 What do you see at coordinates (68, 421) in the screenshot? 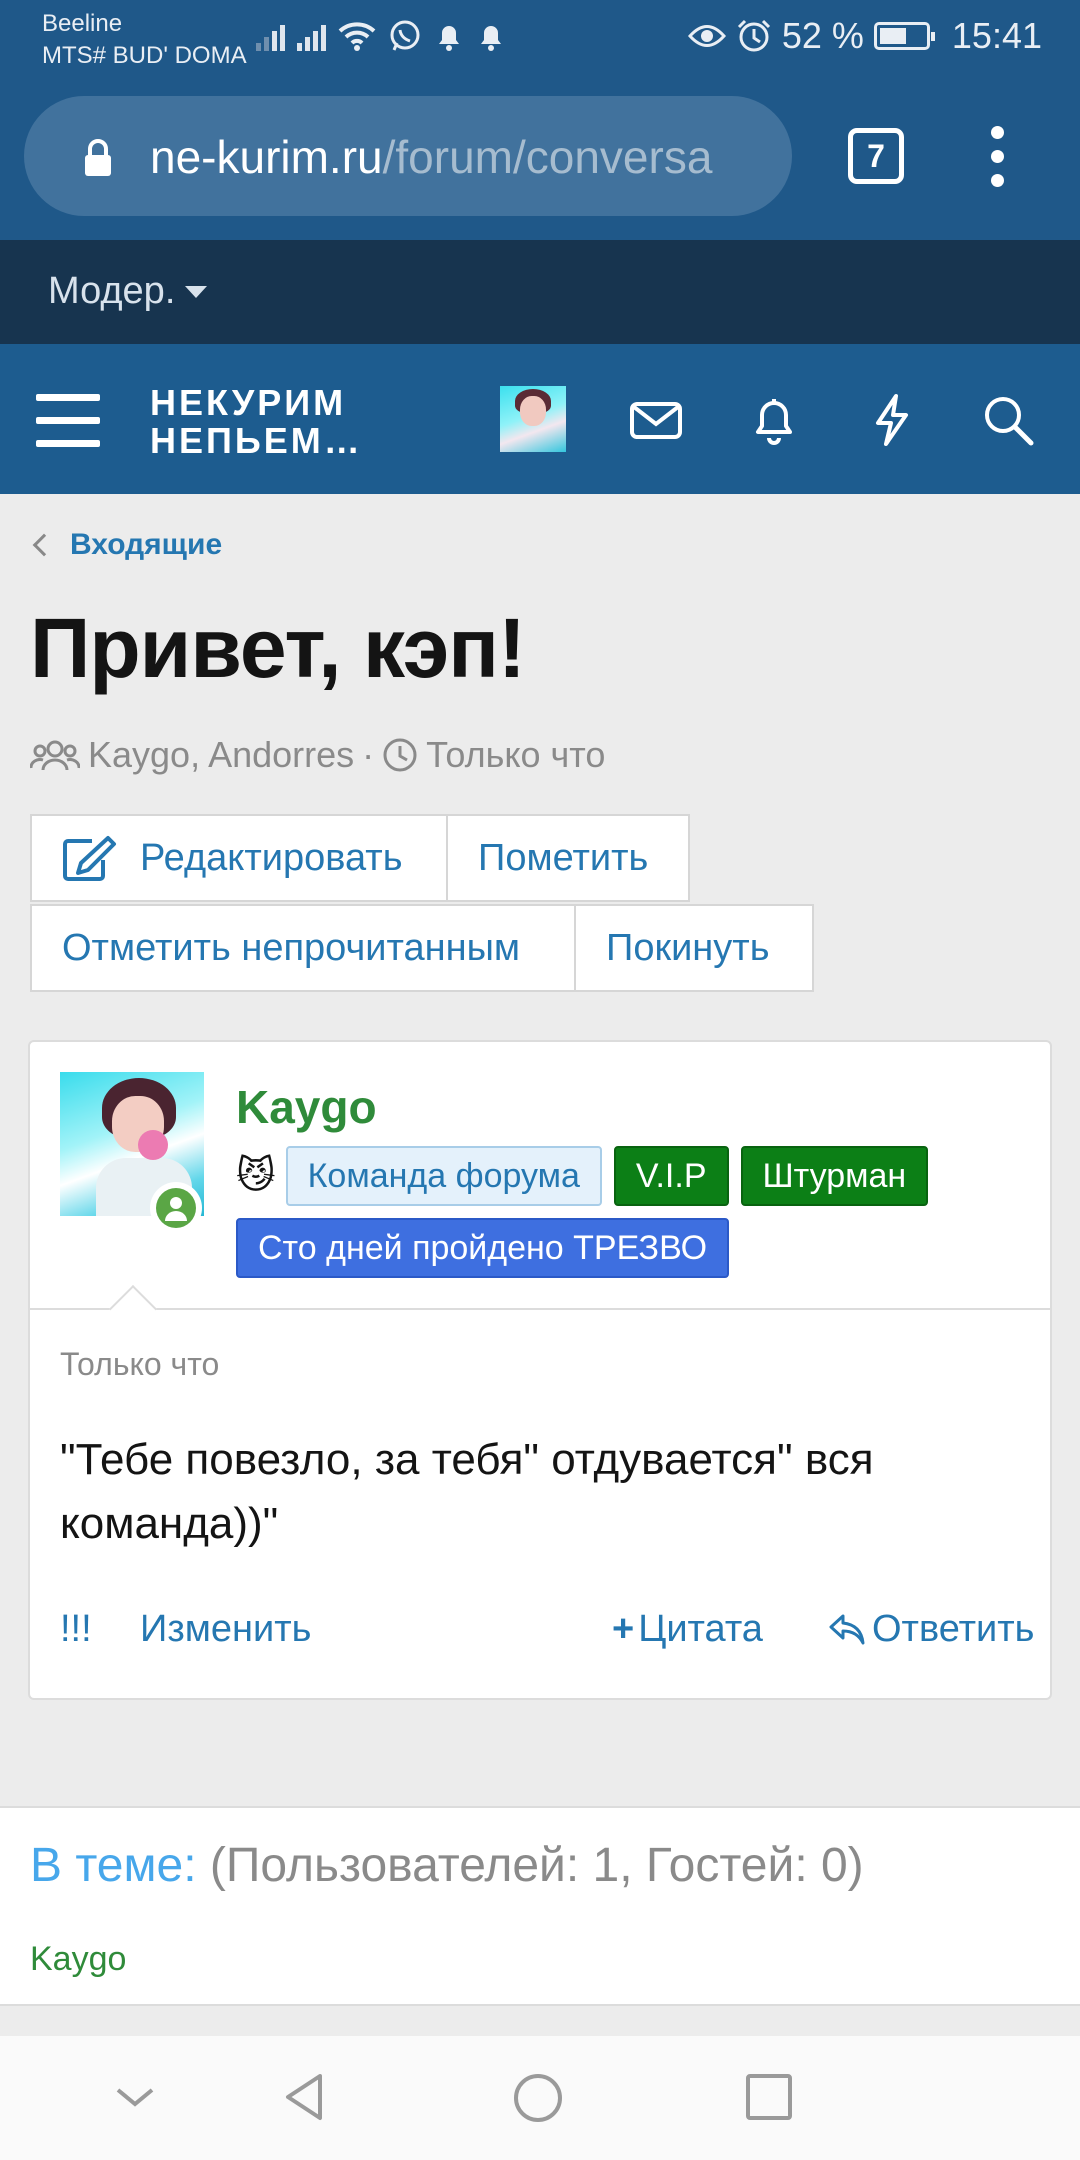
I see `menu-icon` at bounding box center [68, 421].